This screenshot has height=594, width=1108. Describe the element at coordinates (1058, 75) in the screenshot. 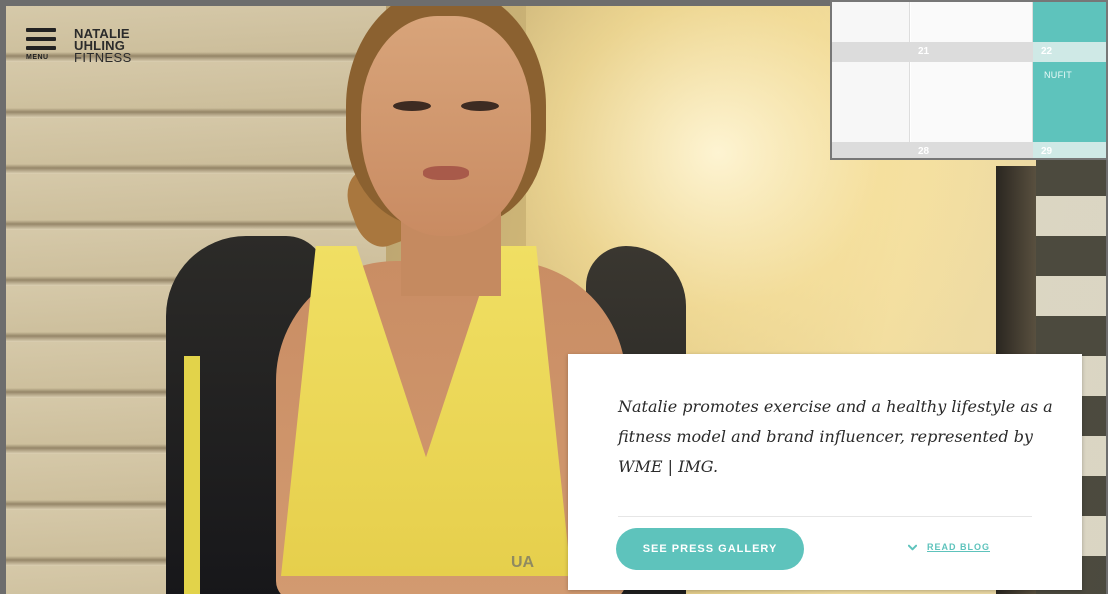

I see `calendar-event: NUFIT` at that location.